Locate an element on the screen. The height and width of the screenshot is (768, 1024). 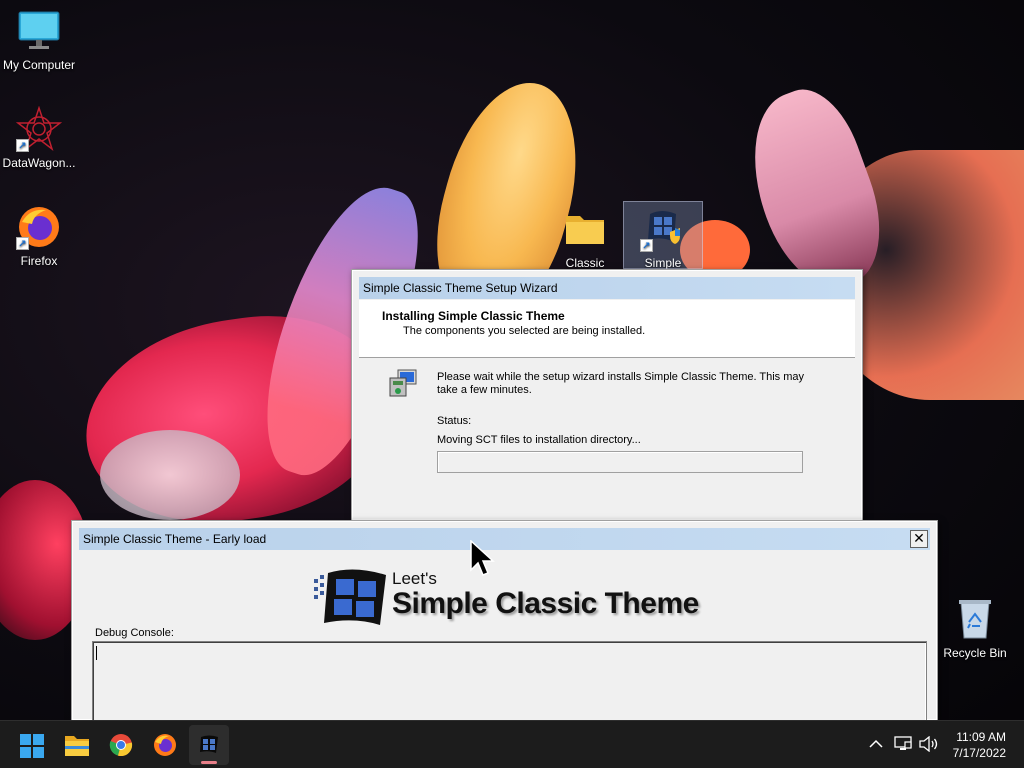
wizard-heading: Installing Simple Classic Theme is located at coordinates (473, 316).